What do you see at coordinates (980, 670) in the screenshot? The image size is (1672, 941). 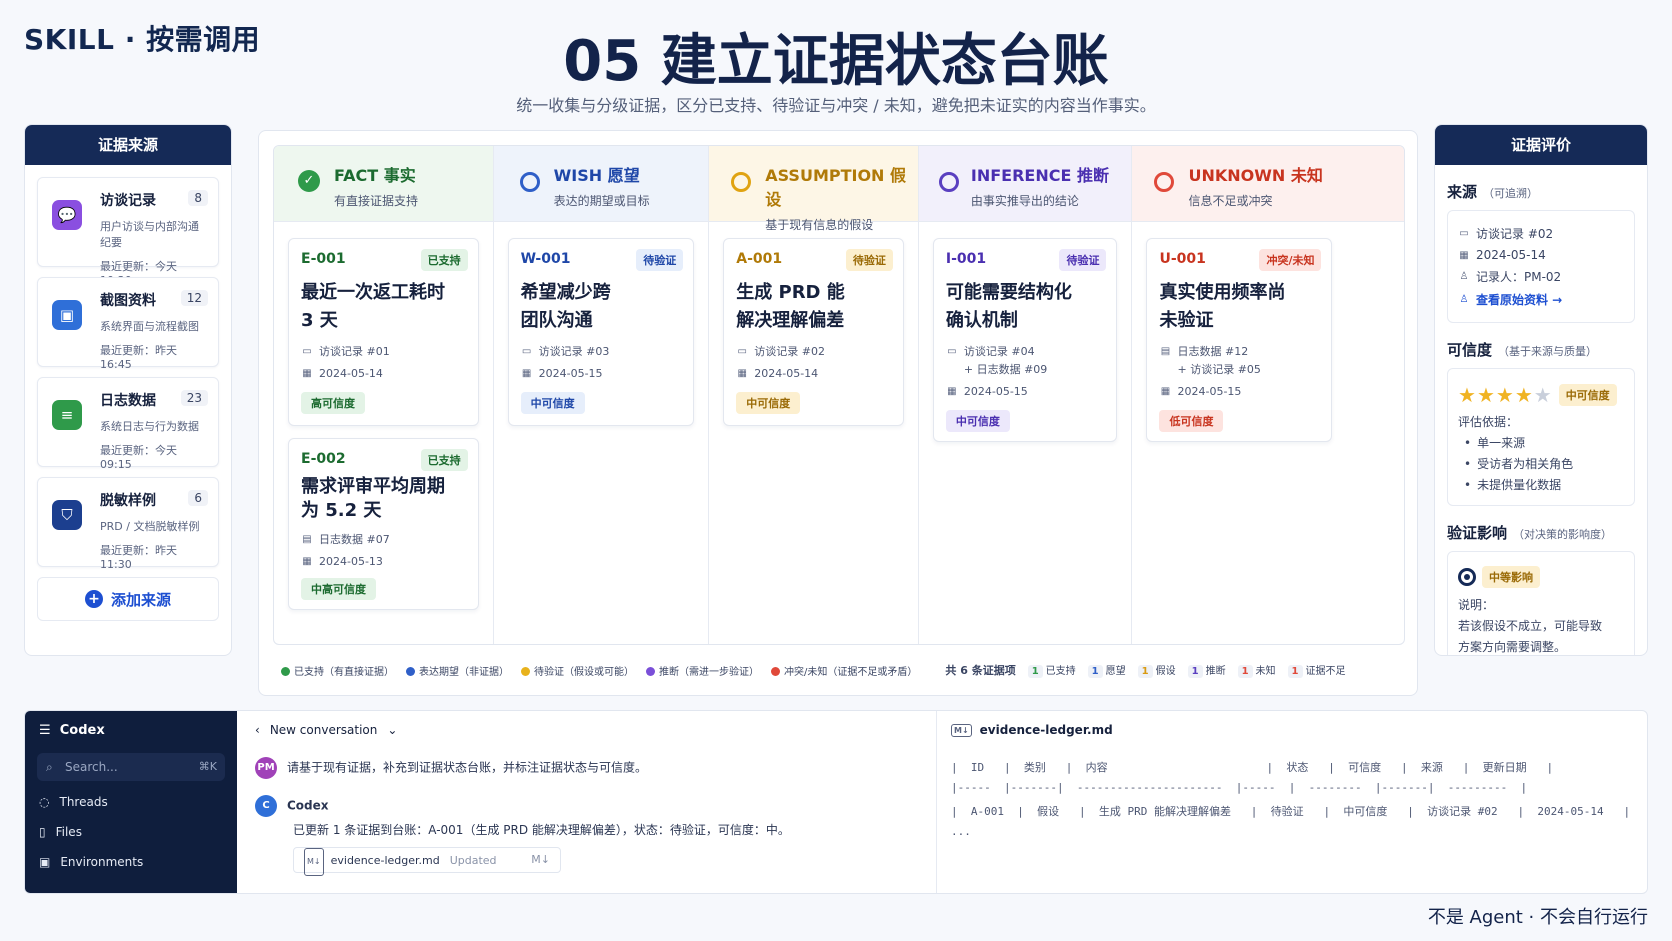 I see `legend-total: 共 6 条证据项` at bounding box center [980, 670].